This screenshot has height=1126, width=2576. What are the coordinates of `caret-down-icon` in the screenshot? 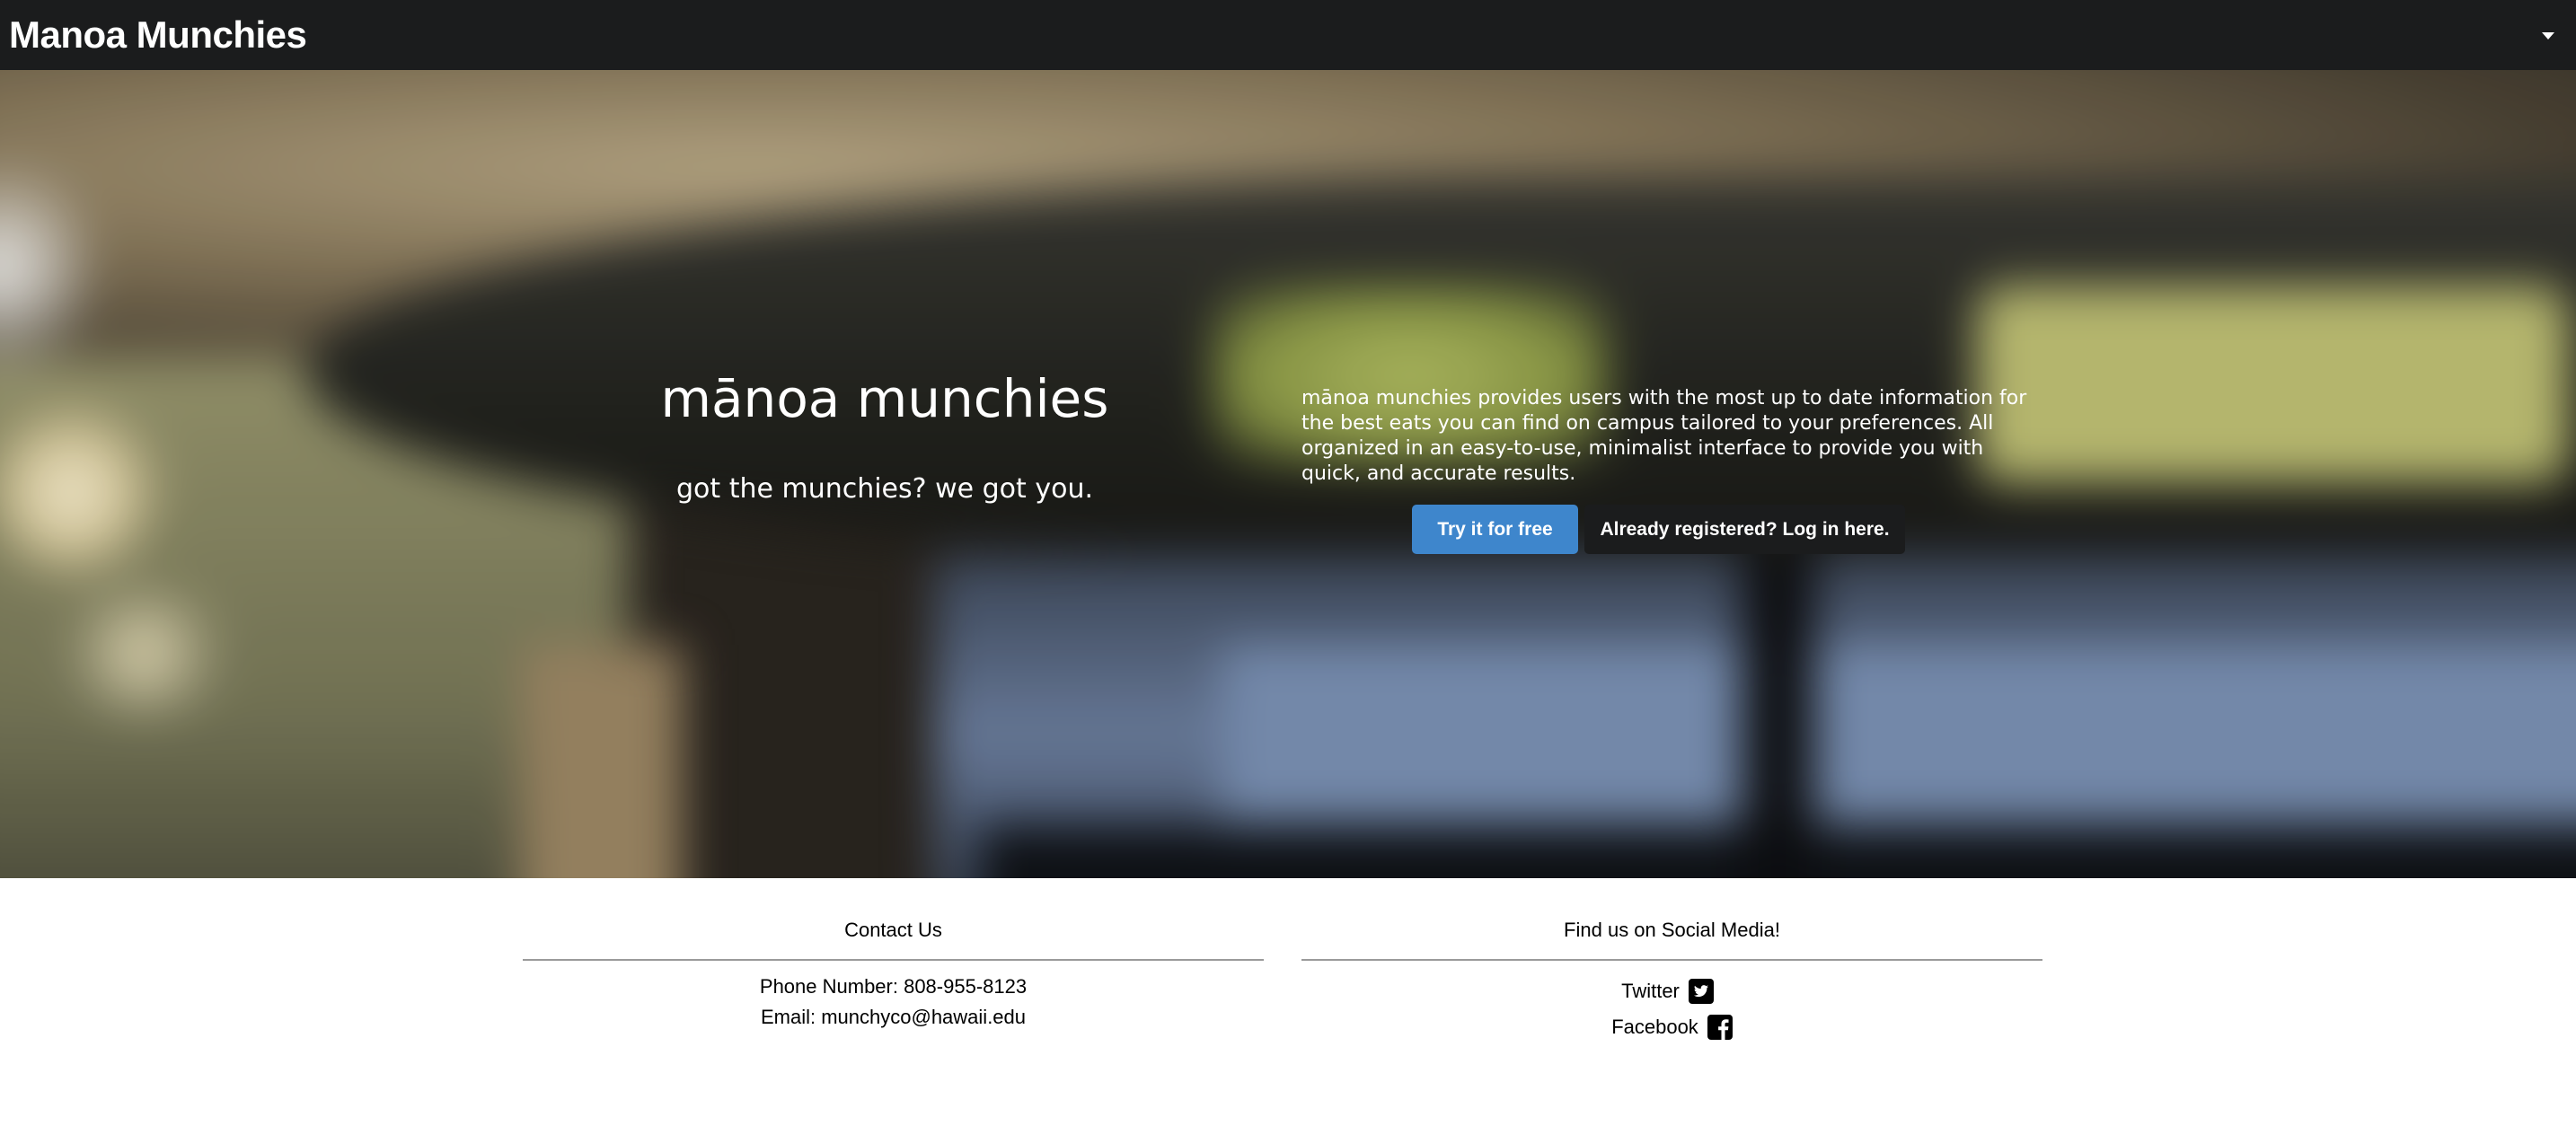 It's located at (2548, 36).